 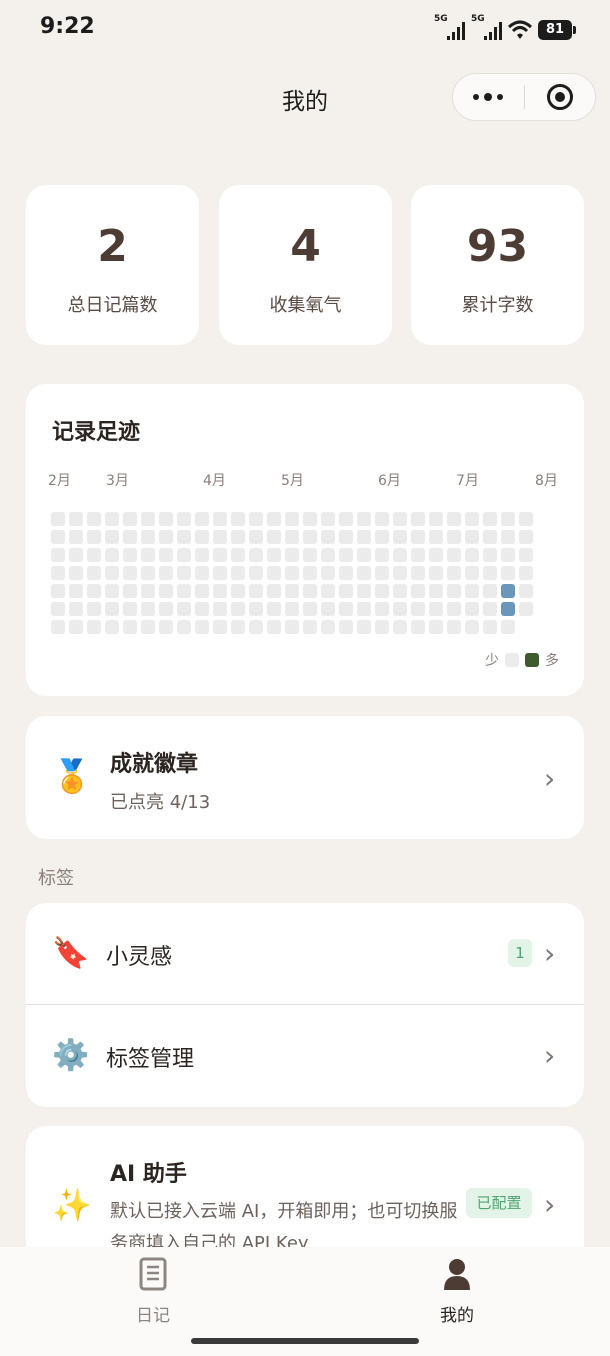 I want to click on sparkles-icon: ✨, so click(x=72, y=1205).